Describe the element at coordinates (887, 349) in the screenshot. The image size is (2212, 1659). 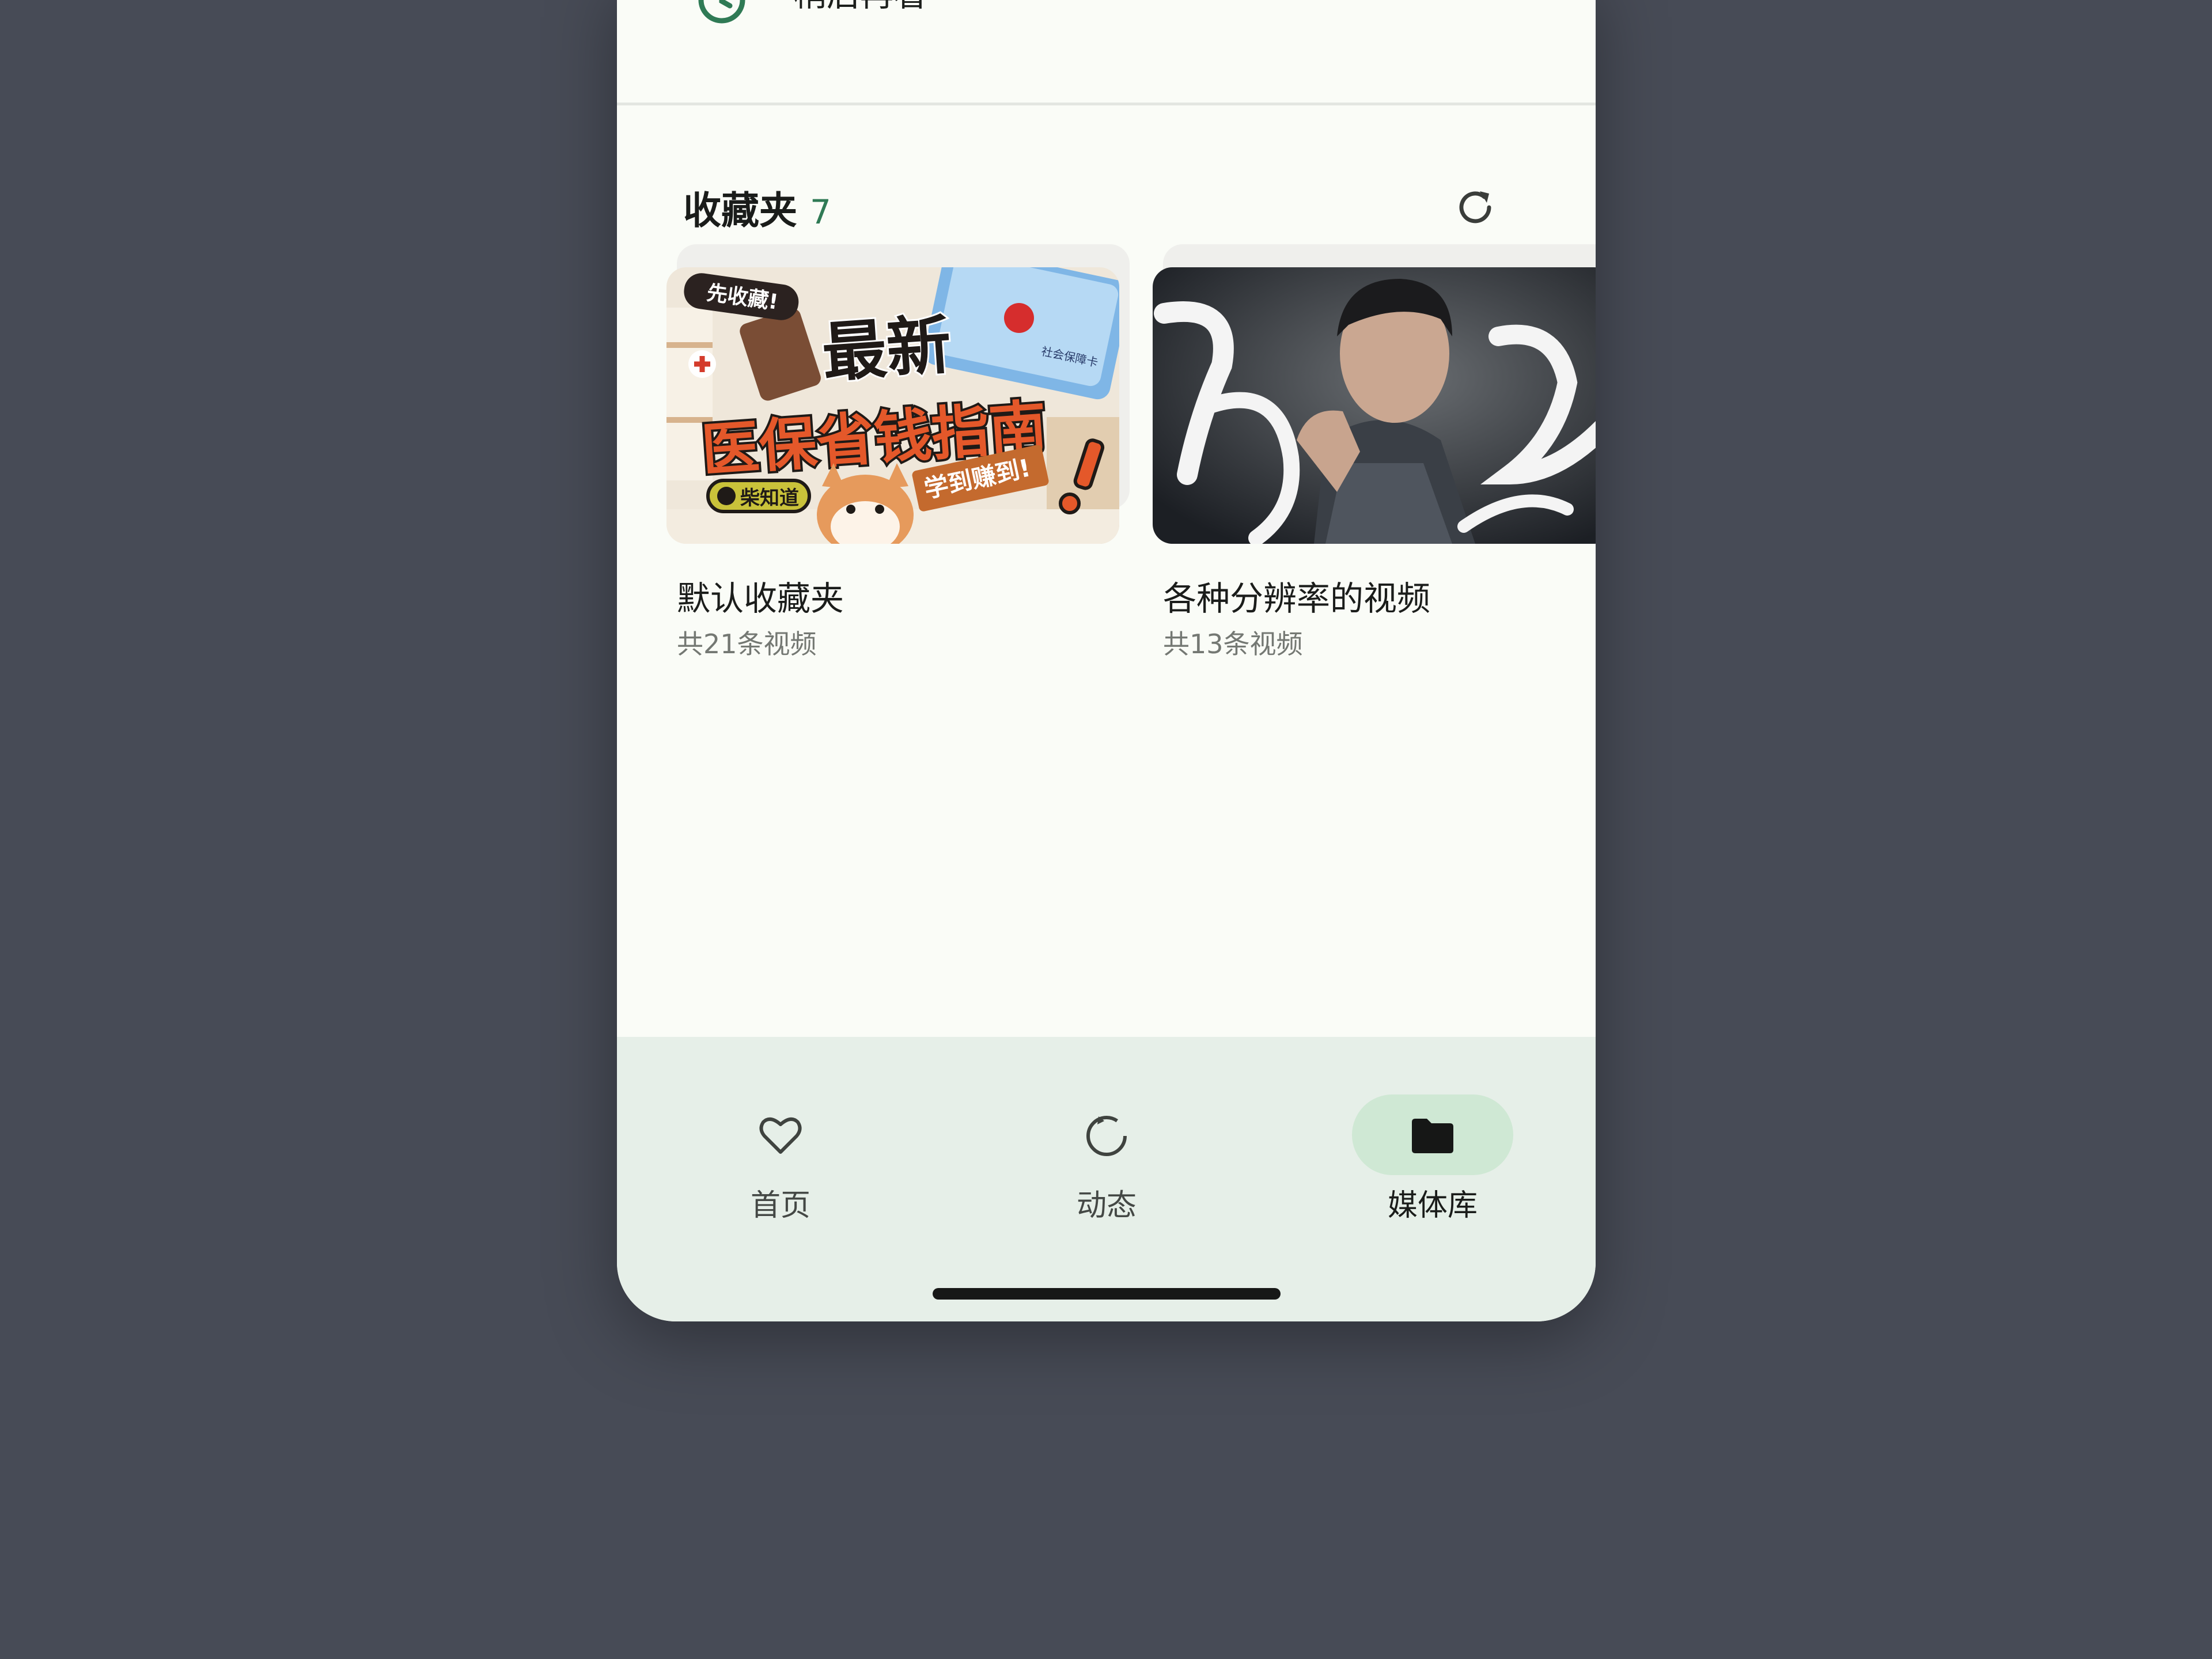
I see `svg-text: 最新` at that location.